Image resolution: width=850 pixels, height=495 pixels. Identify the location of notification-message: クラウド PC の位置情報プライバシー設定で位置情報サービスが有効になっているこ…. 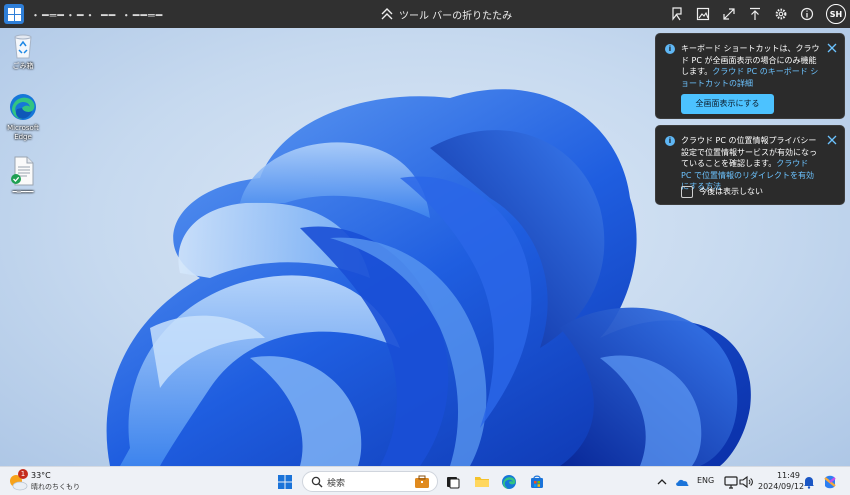
(751, 164).